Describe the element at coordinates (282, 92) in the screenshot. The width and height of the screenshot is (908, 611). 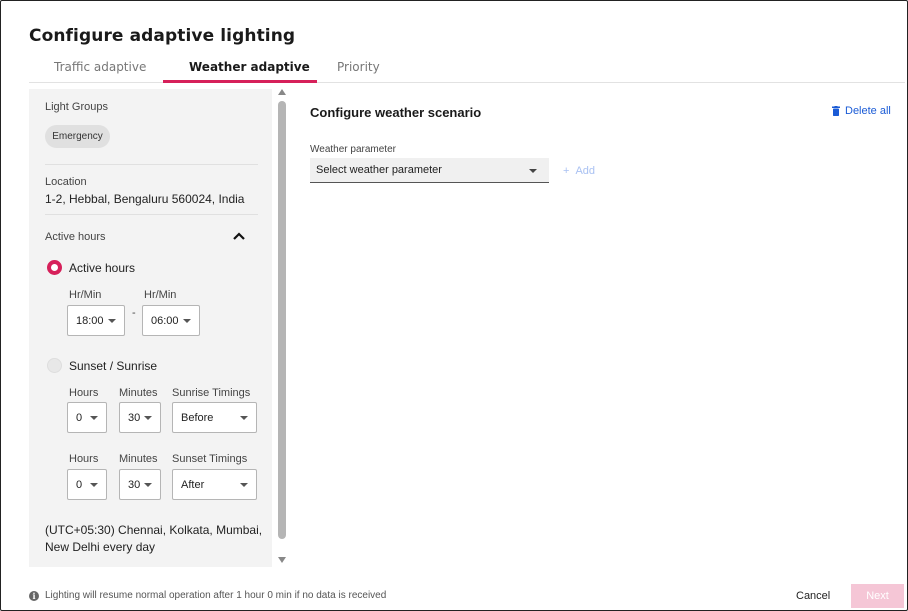
I see `scroll-up-arrow-icon` at that location.